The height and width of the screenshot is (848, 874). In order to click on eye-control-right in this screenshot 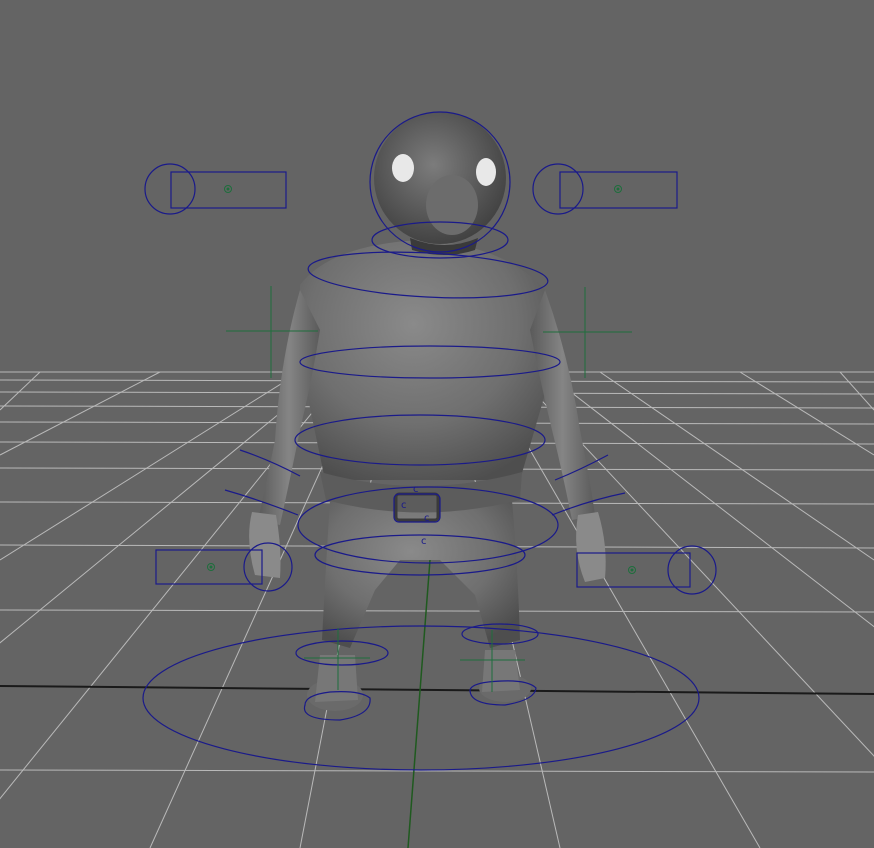, I will do `click(605, 189)`.